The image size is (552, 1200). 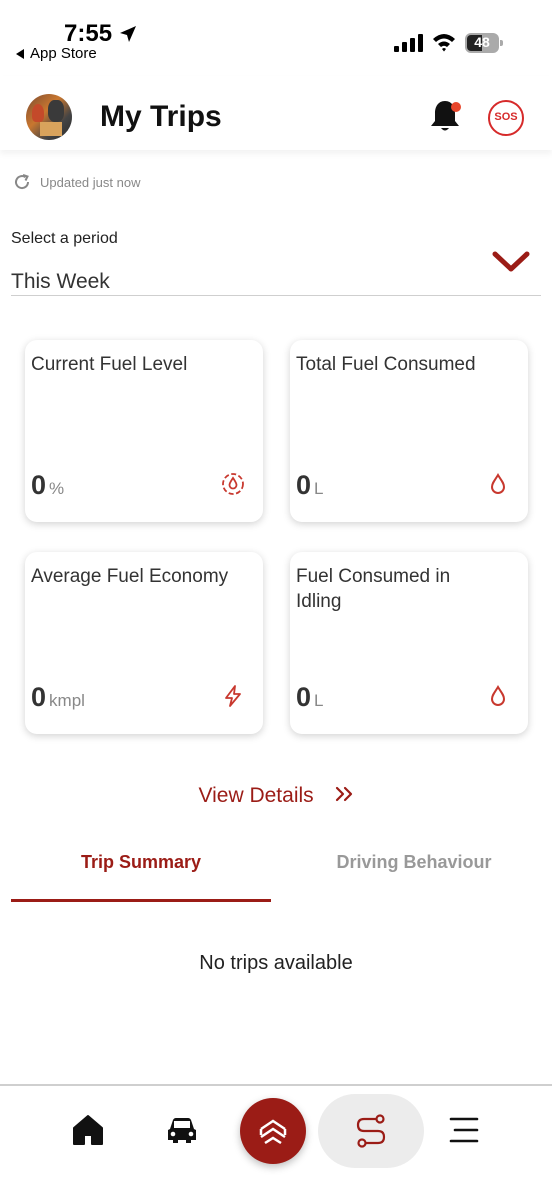 I want to click on battery-level: 48, so click(x=482, y=42).